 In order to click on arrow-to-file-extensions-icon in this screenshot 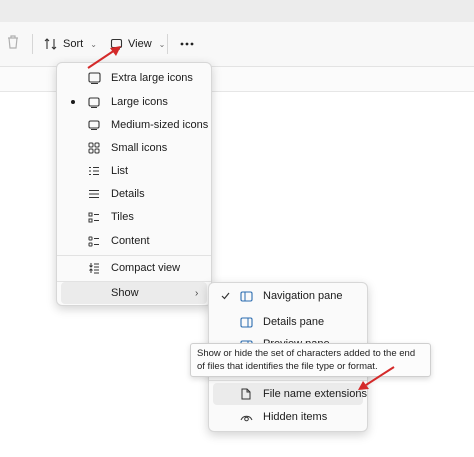, I will do `click(376, 378)`.